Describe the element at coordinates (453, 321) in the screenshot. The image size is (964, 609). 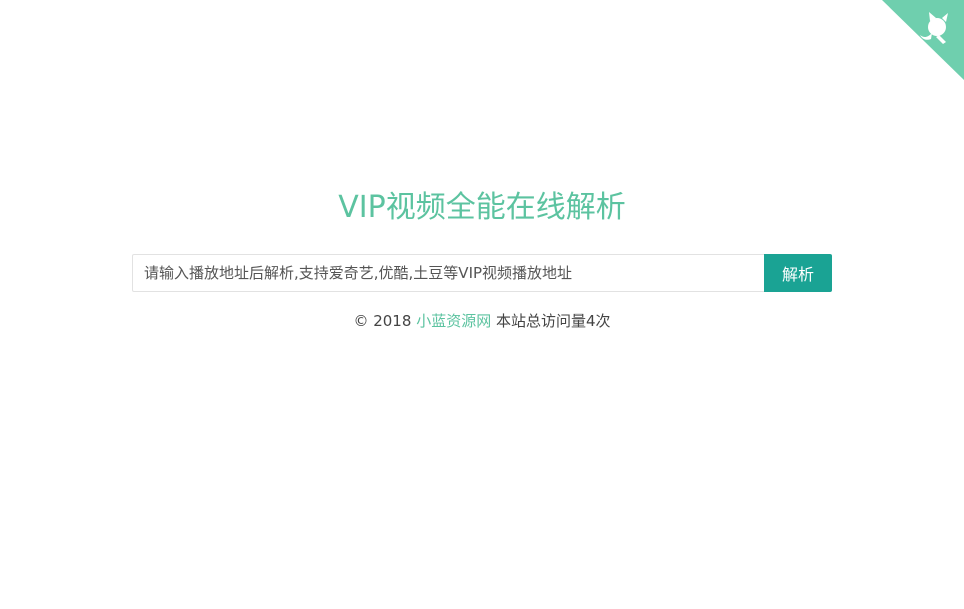
I see `site-link: 小蓝资源网` at that location.